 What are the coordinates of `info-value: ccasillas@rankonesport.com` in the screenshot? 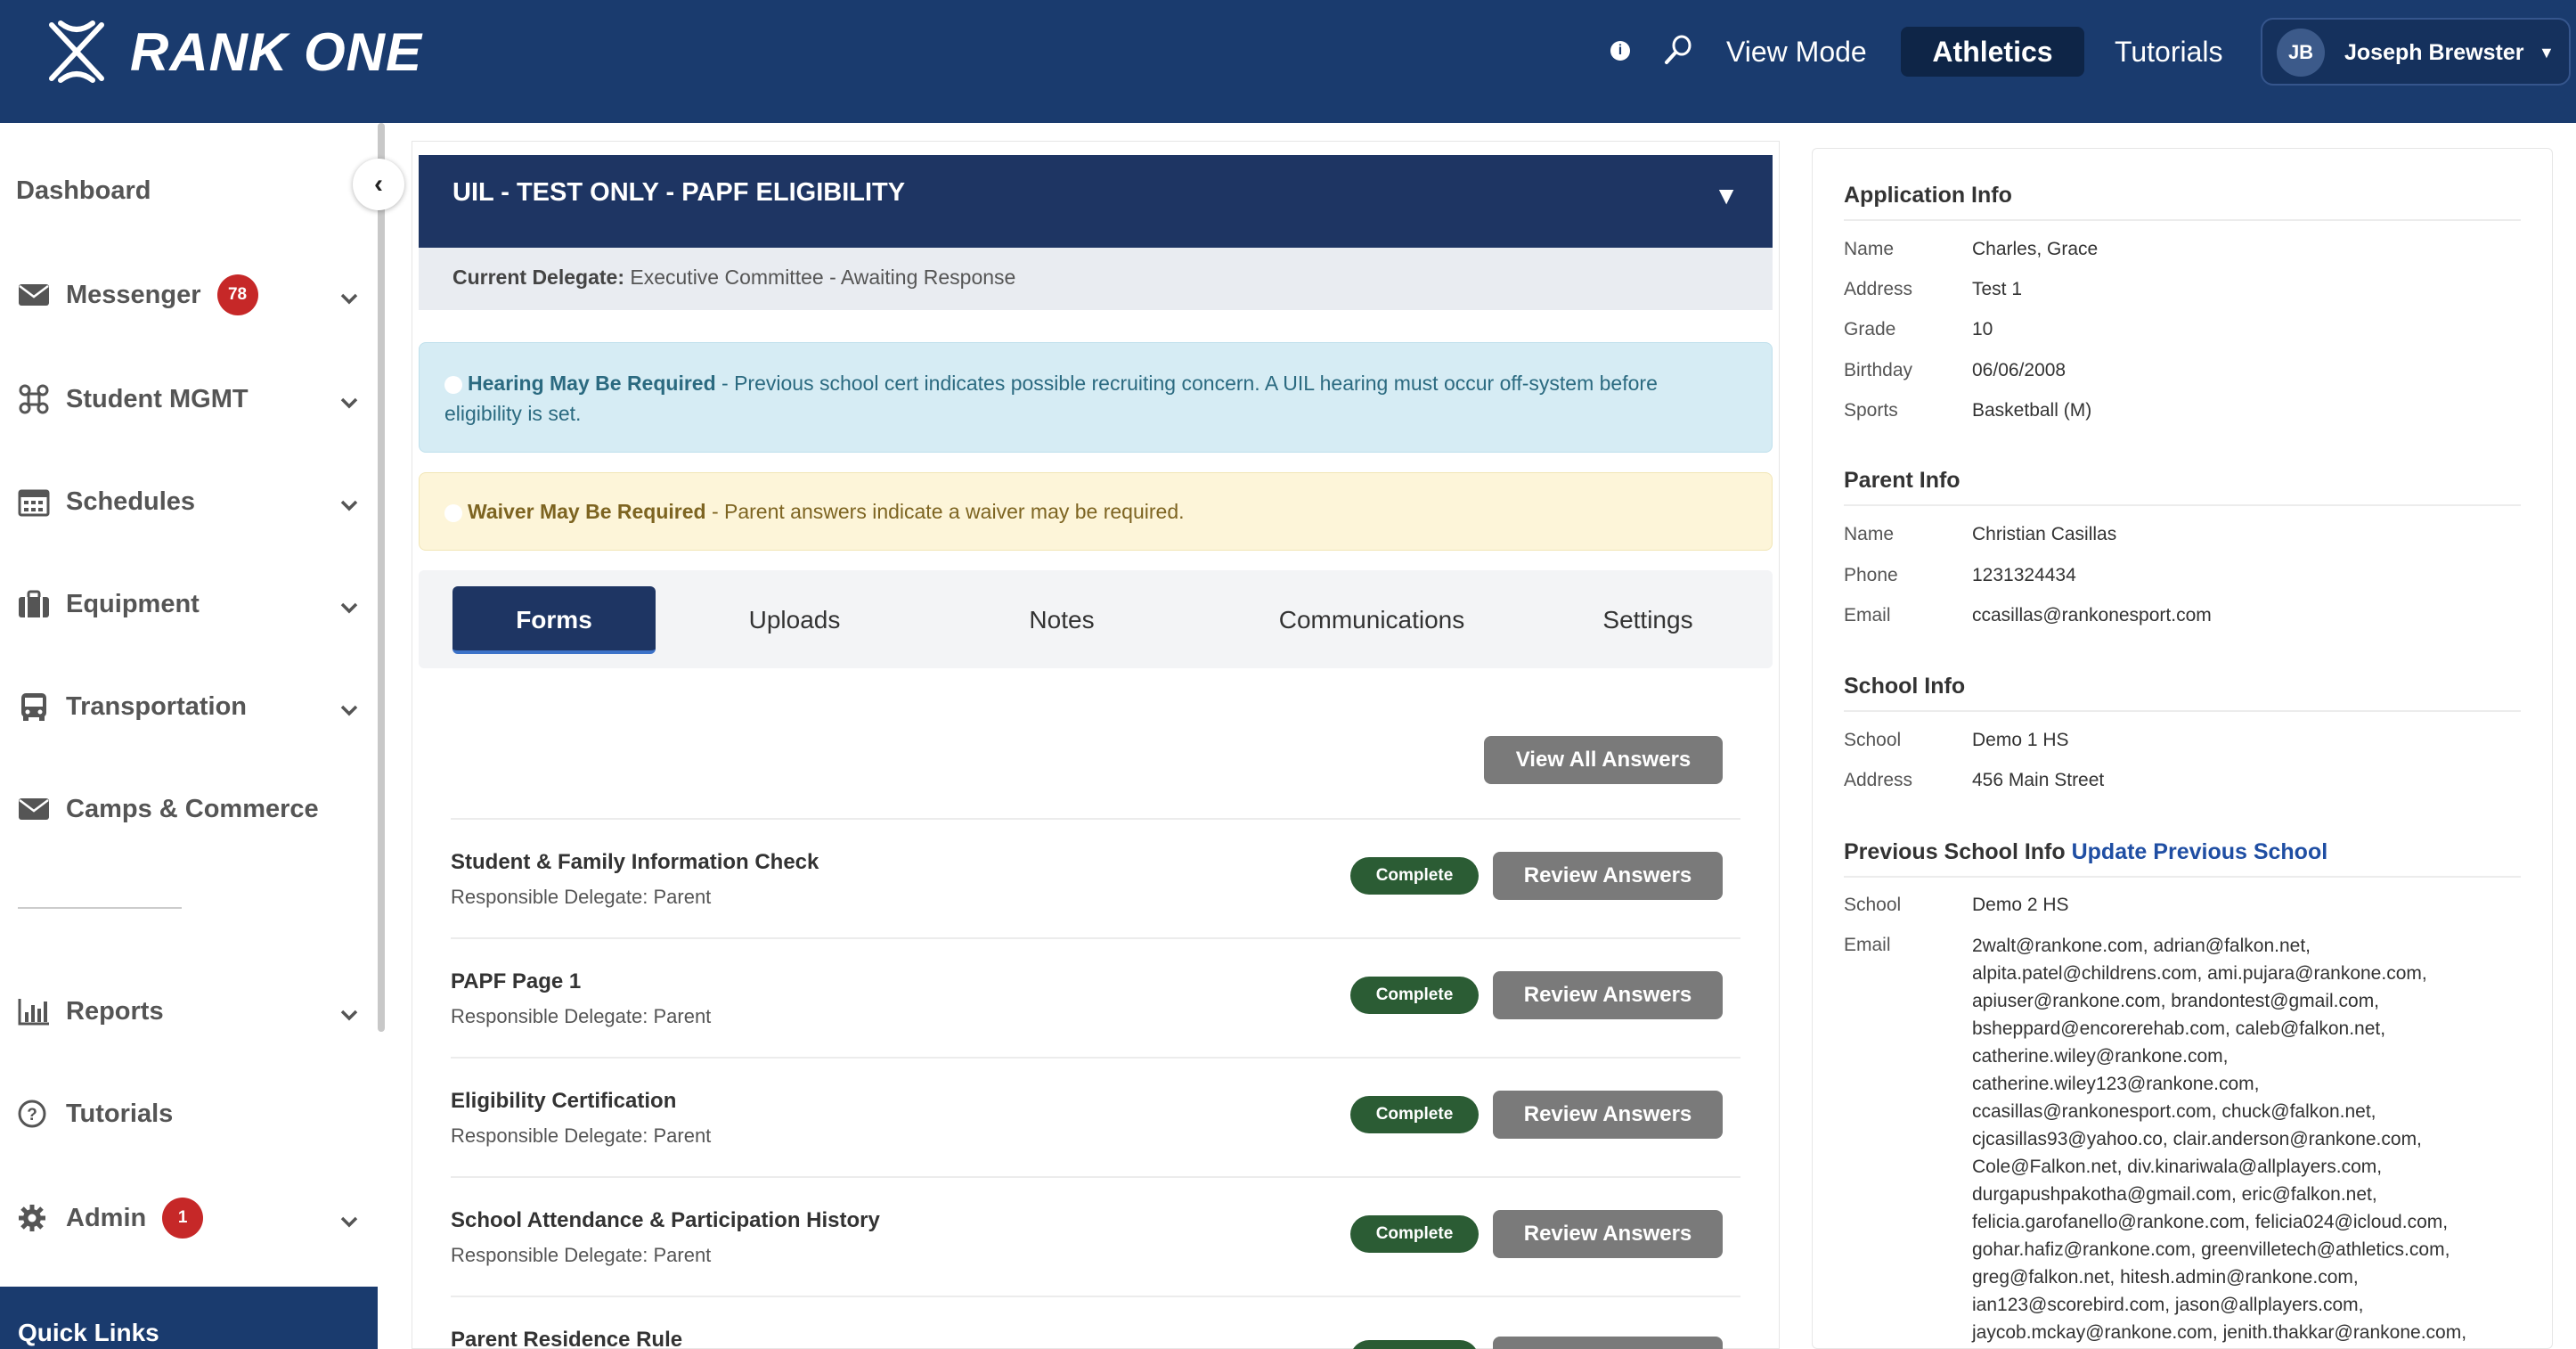 It's located at (2092, 615).